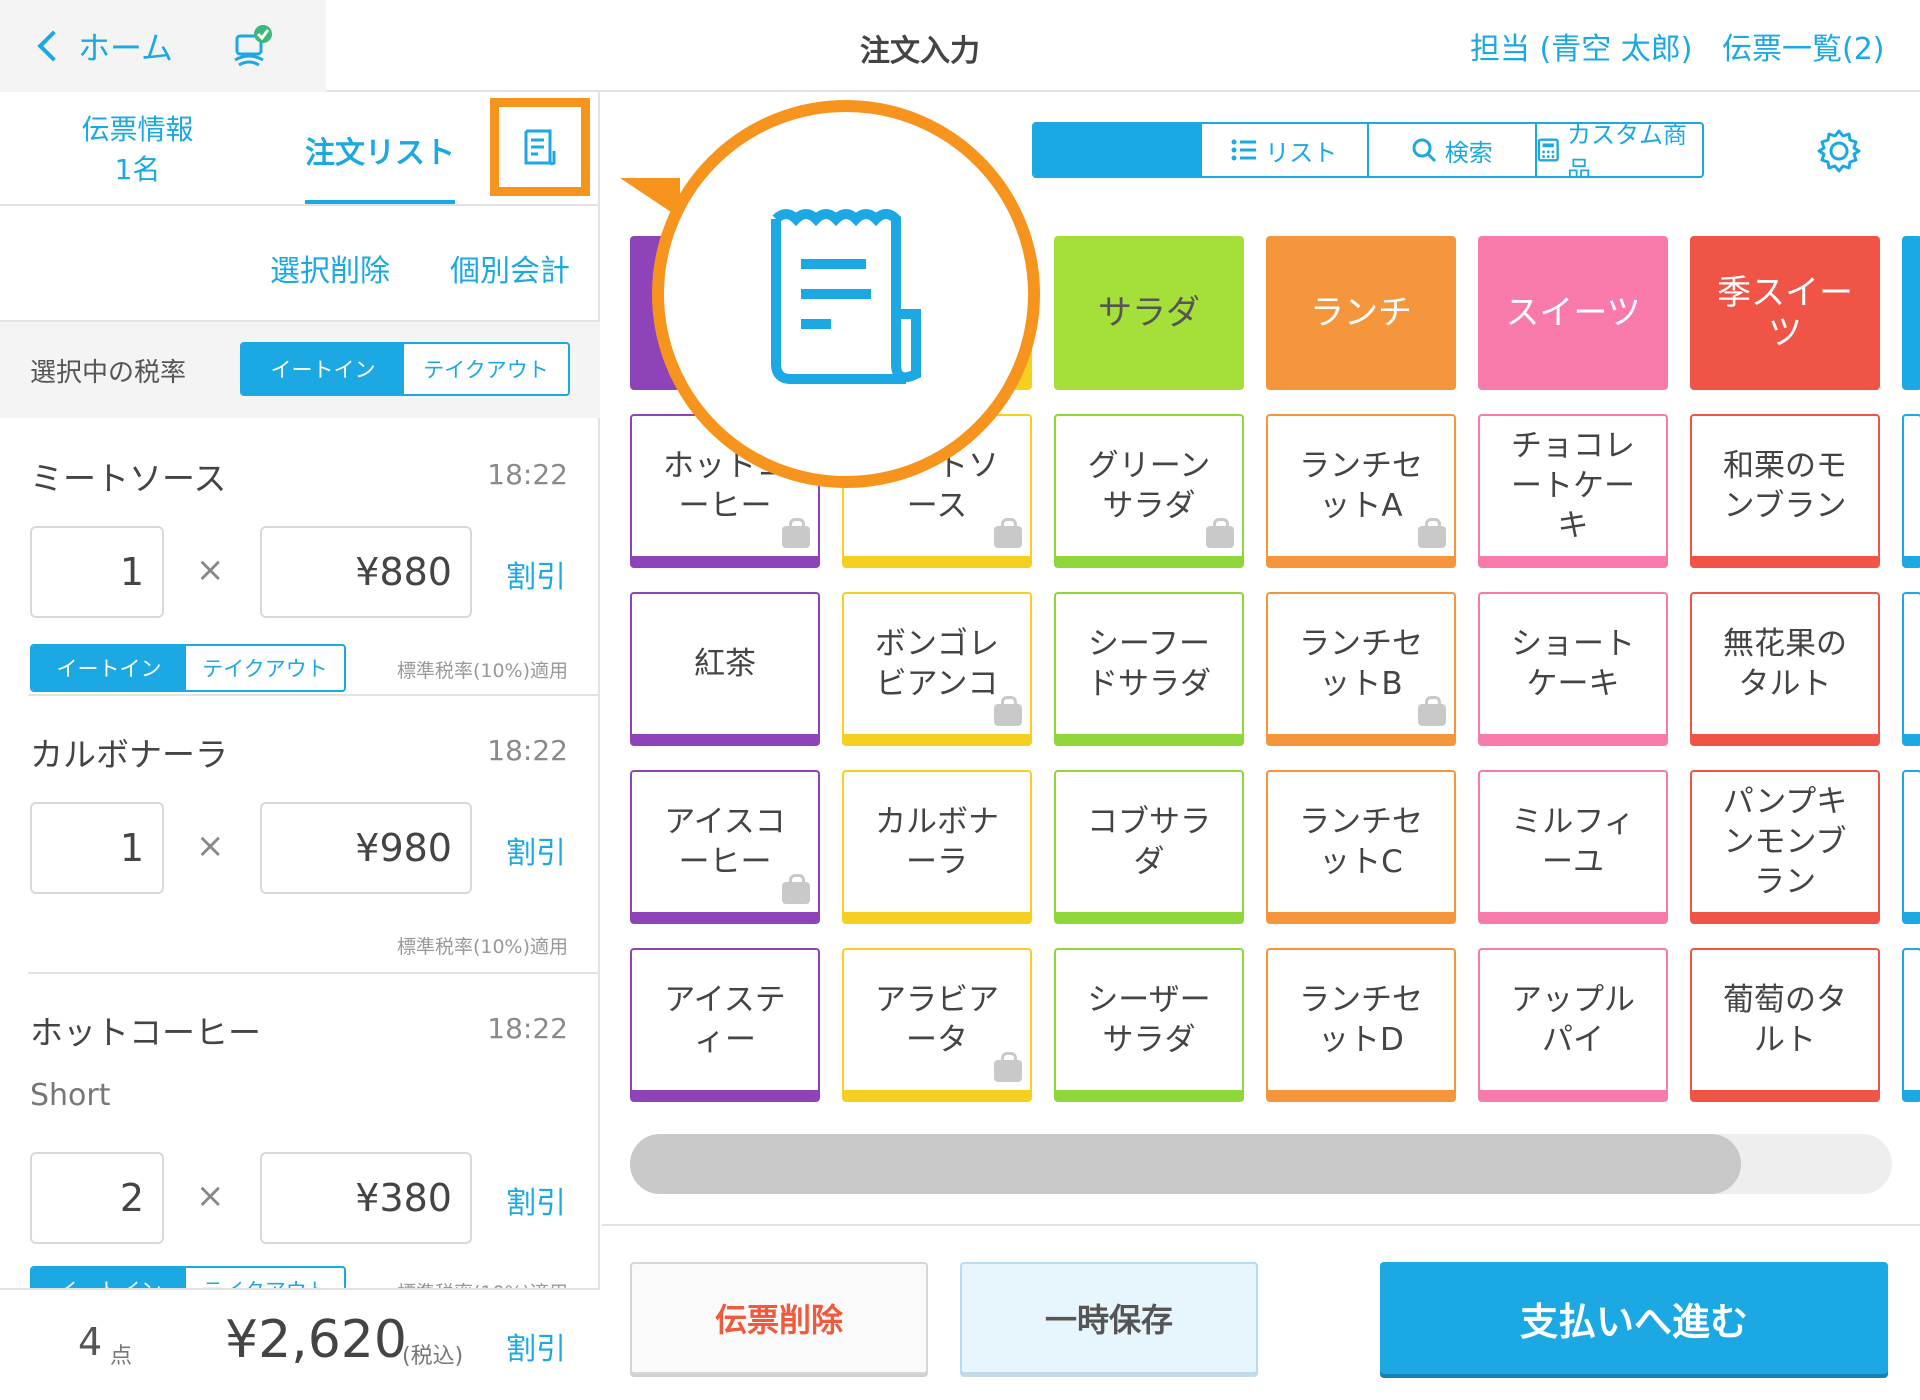 The height and width of the screenshot is (1400, 1920). Describe the element at coordinates (253, 46) in the screenshot. I see `sync-status-icon` at that location.